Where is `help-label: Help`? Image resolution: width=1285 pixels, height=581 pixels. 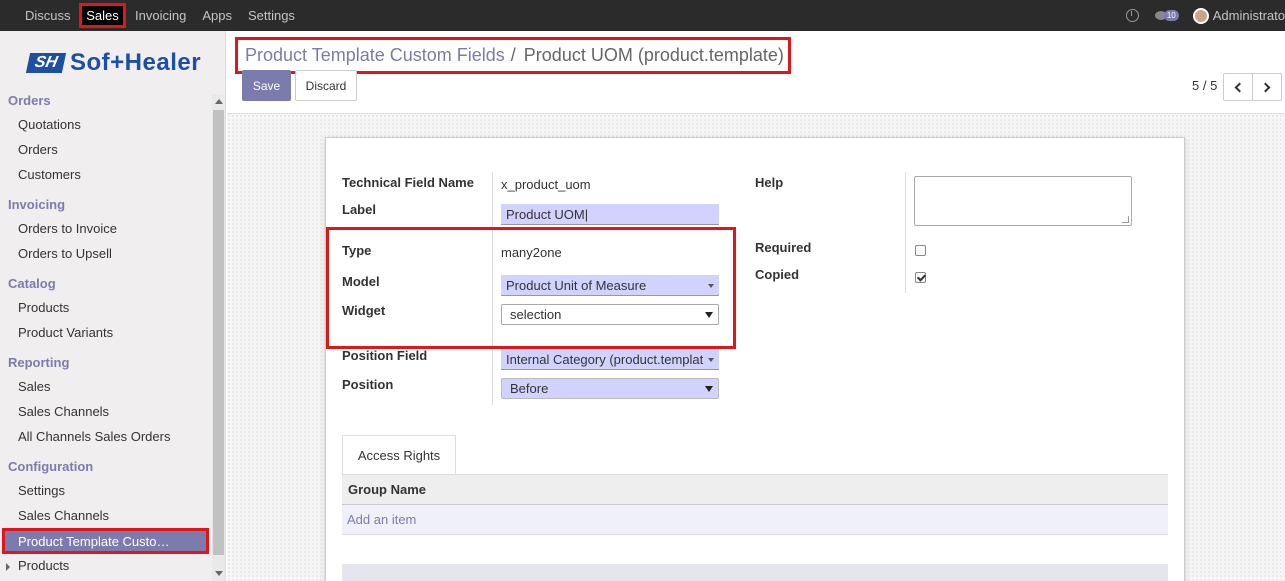
help-label: Help is located at coordinates (769, 182).